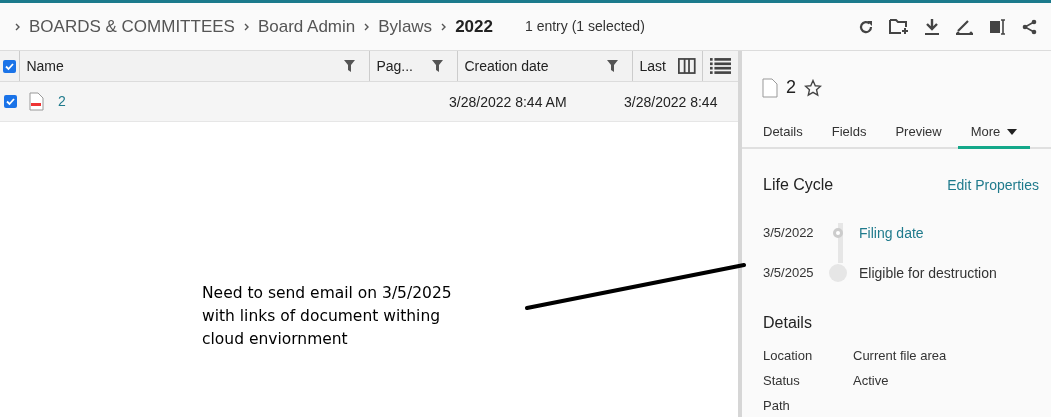  Describe the element at coordinates (789, 273) in the screenshot. I see `event-date: 3/5/2025` at that location.